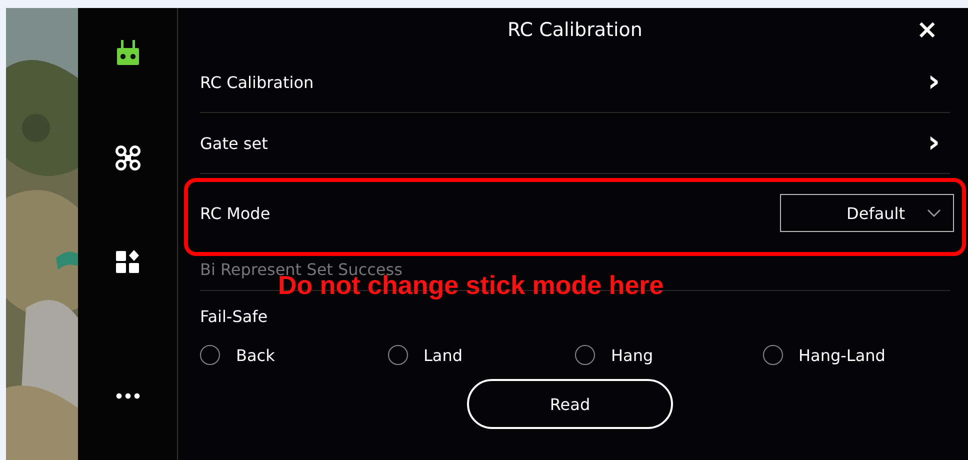 This screenshot has height=460, width=968. Describe the element at coordinates (443, 355) in the screenshot. I see `radio-label: Land` at that location.